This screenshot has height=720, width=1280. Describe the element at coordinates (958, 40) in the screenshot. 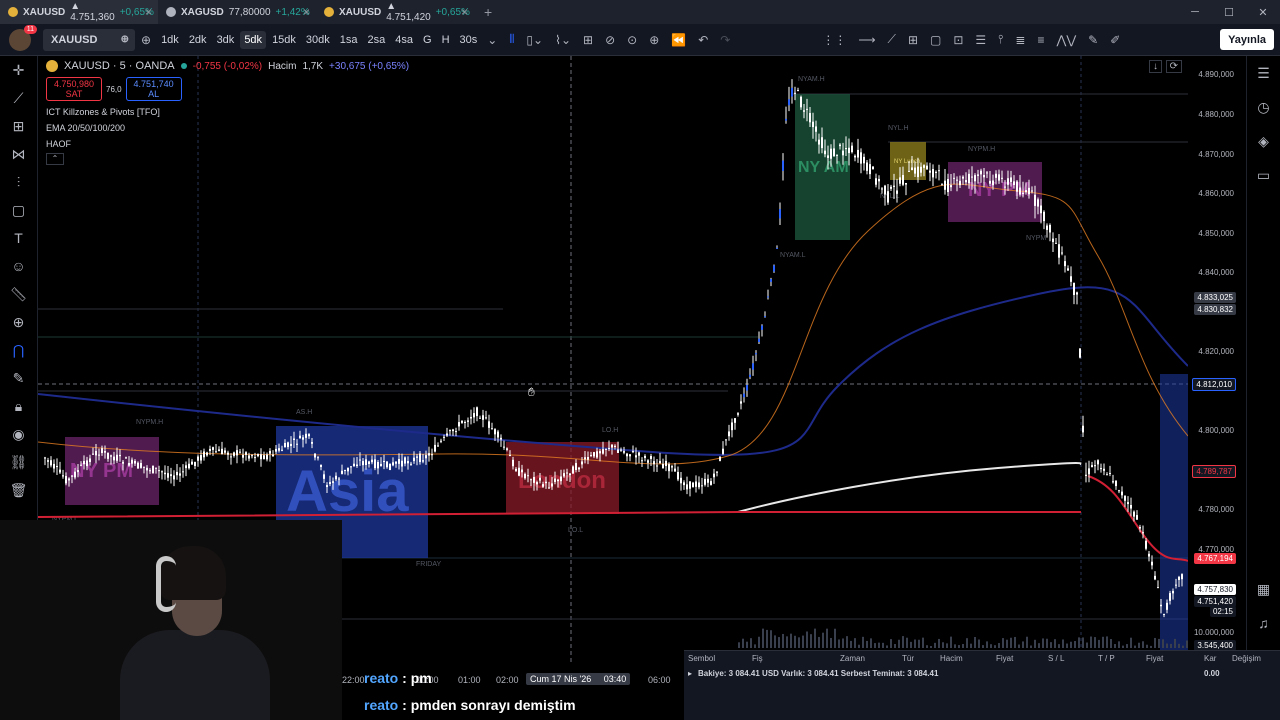

I see `layout-icon: ⊡` at that location.